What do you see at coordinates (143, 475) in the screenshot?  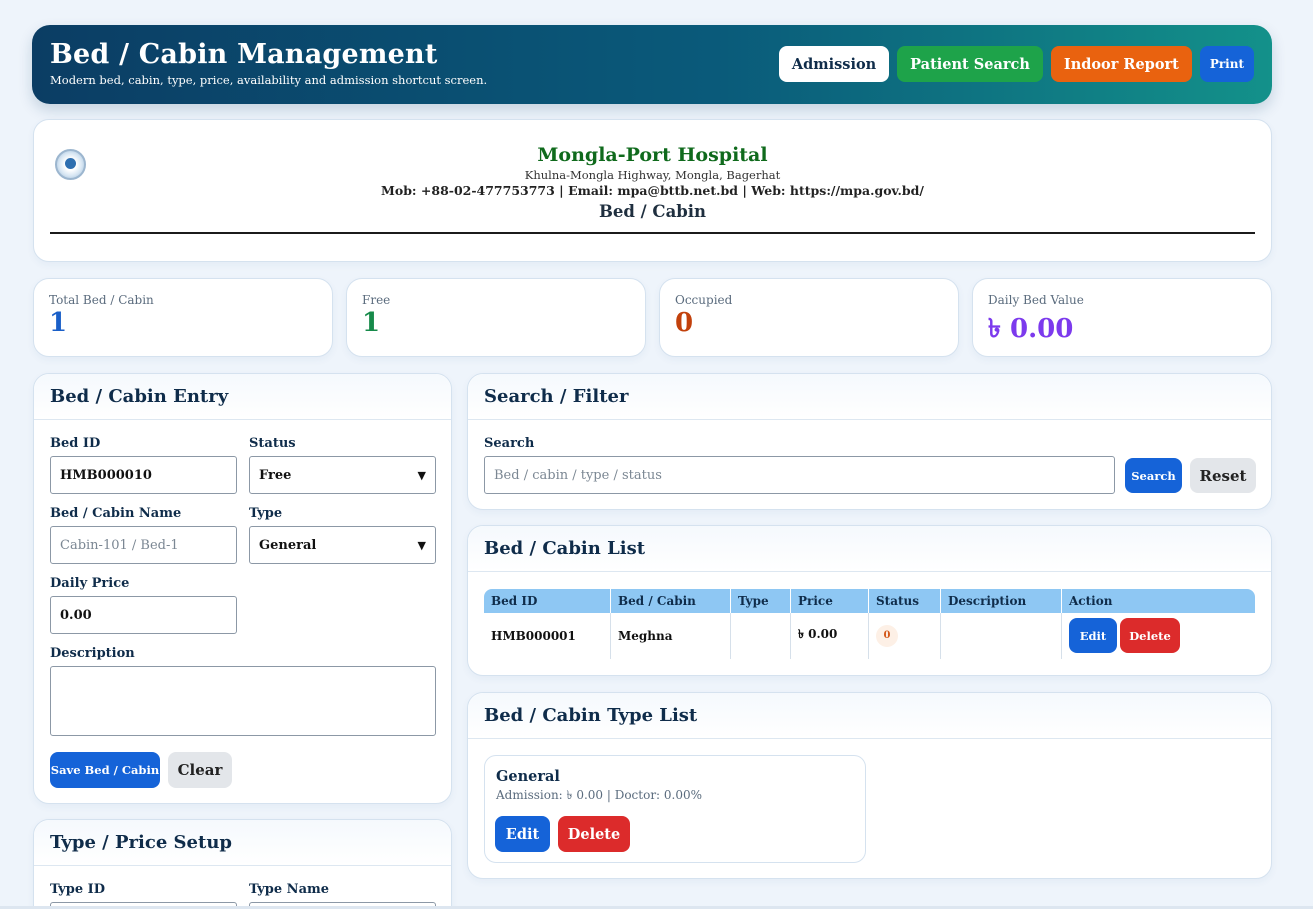 I see `bed-id-input: HMB000010` at bounding box center [143, 475].